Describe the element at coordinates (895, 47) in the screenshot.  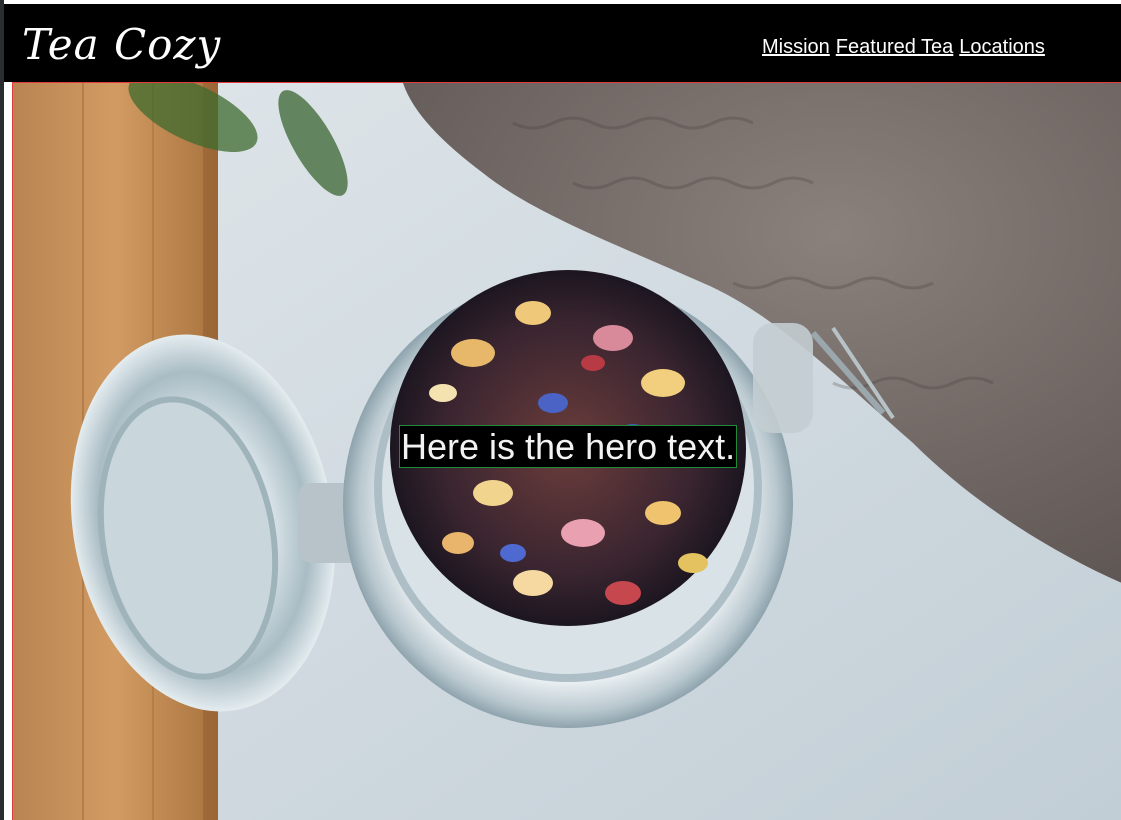
I see `nav-link-featured-tea: Featured Tea` at that location.